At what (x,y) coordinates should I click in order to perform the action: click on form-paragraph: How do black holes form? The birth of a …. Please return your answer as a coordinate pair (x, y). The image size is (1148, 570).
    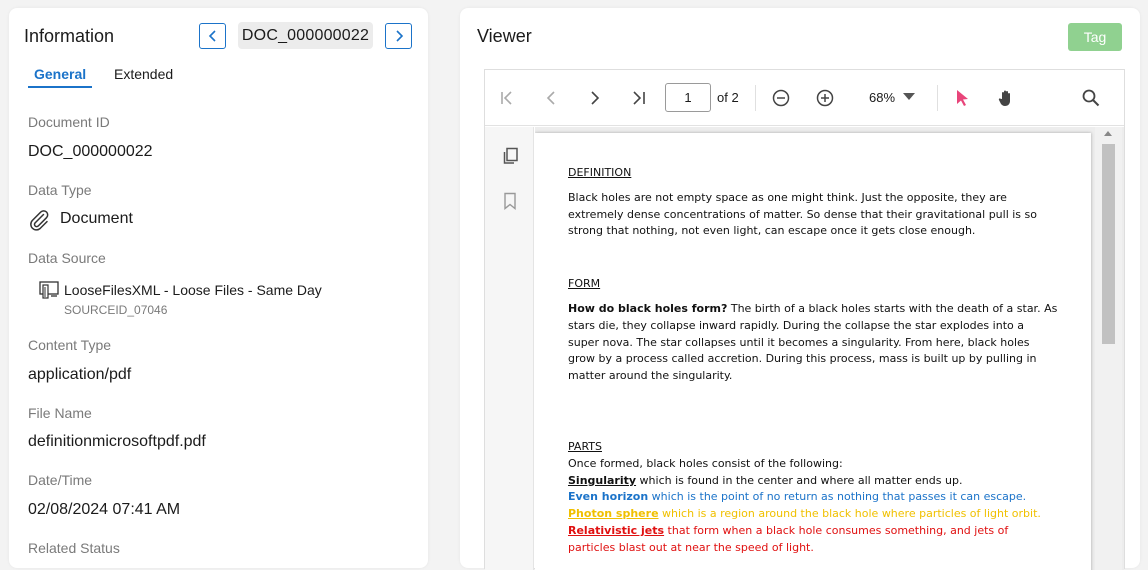
    Looking at the image, I should click on (813, 343).